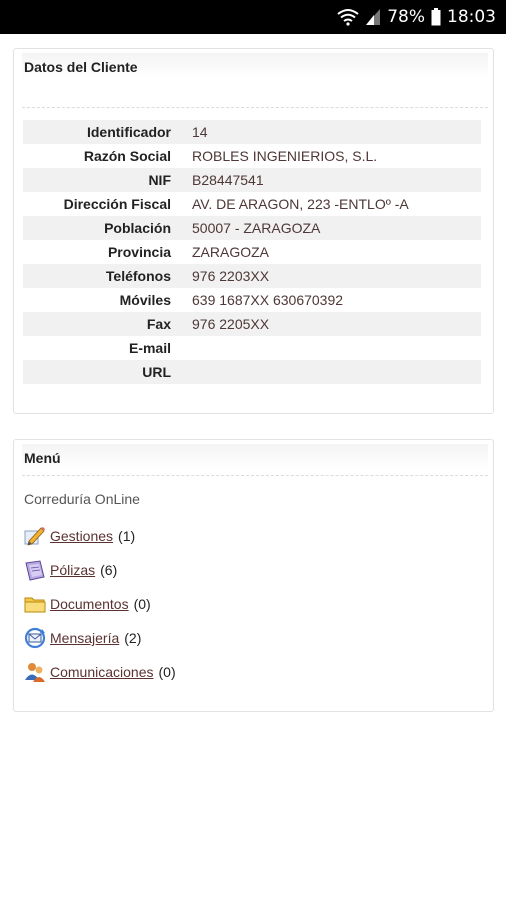  What do you see at coordinates (72, 570) in the screenshot?
I see `polizas-link: Pólizas` at bounding box center [72, 570].